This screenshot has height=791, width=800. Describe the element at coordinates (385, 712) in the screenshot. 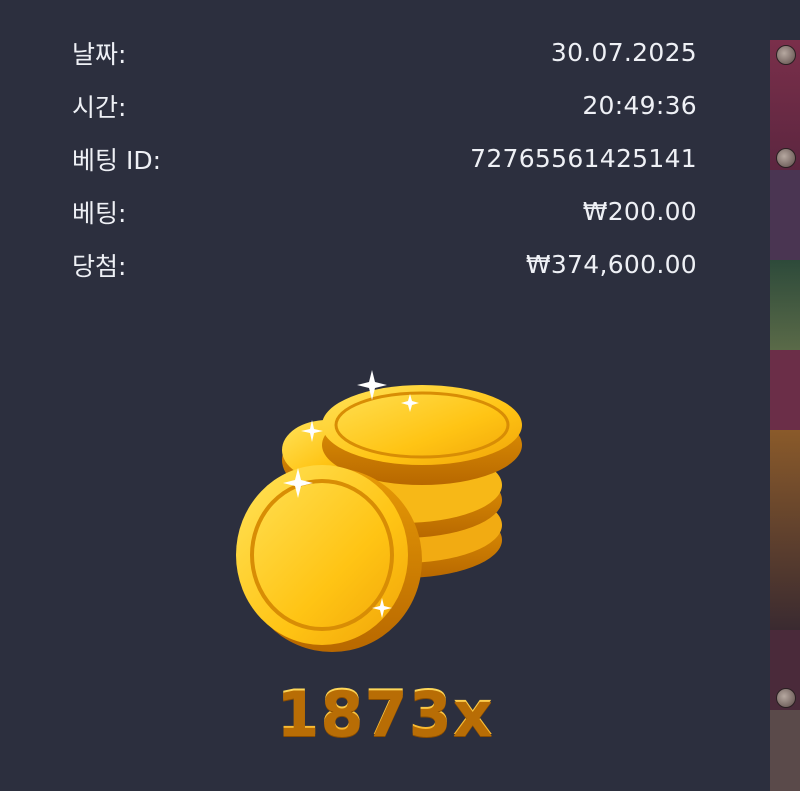

I see `win-multiplier: 1873x` at that location.